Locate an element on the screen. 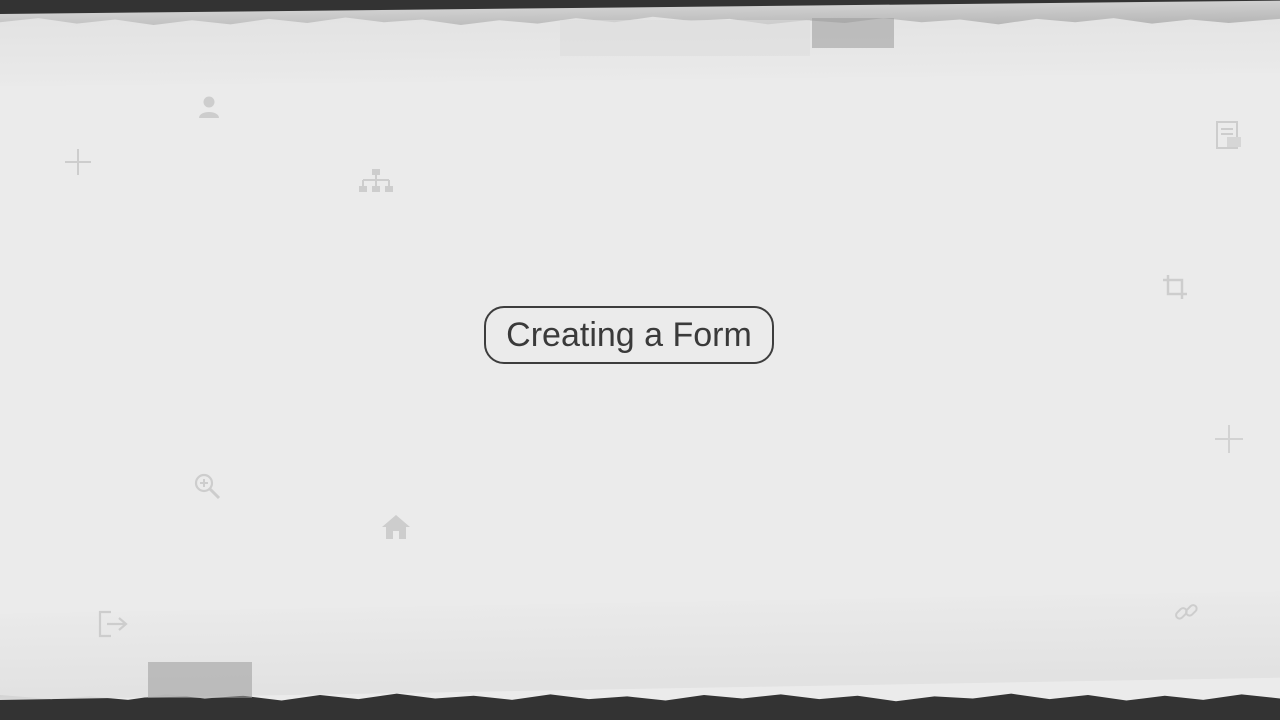 This screenshot has height=720, width=1280. exit-icon is located at coordinates (113, 624).